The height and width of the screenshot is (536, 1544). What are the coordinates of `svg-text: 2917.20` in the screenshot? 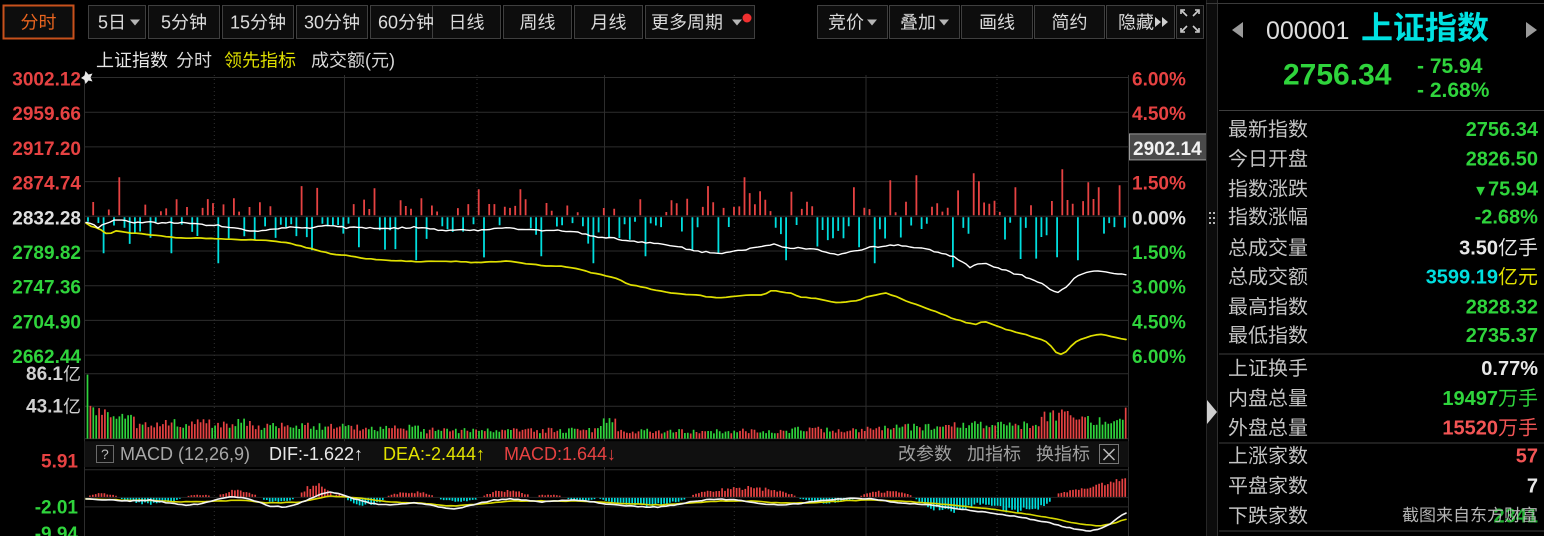 It's located at (46, 149).